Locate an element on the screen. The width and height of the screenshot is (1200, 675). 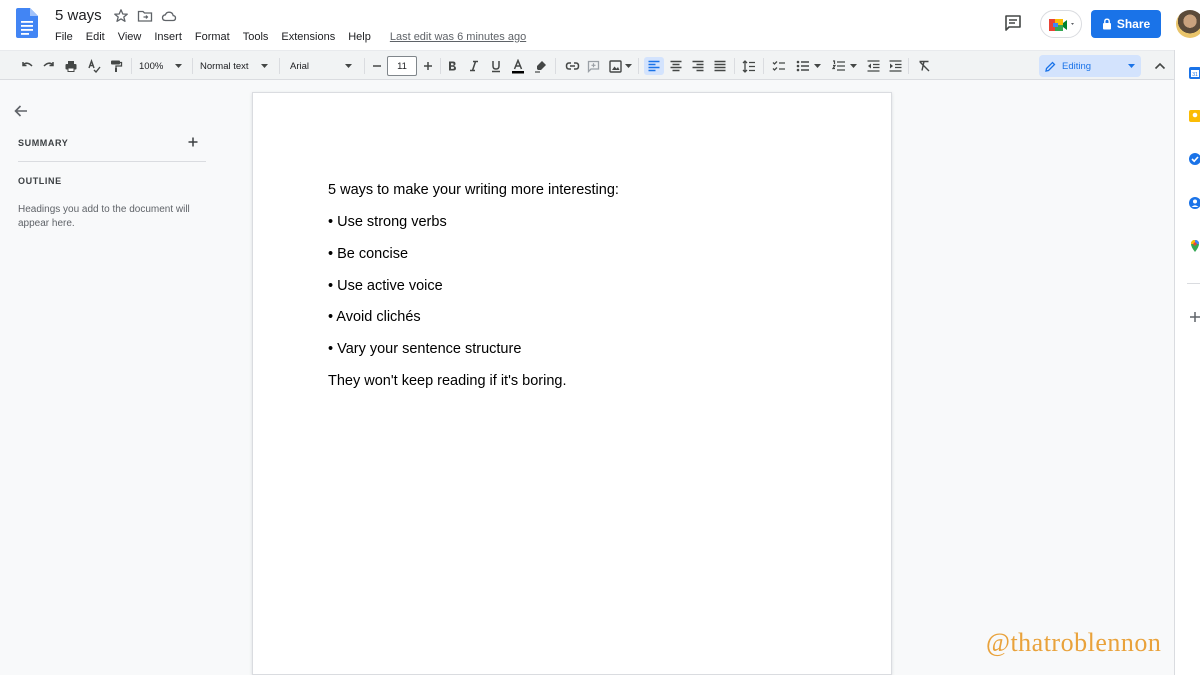
sidebar-divider is located at coordinates (112, 161).